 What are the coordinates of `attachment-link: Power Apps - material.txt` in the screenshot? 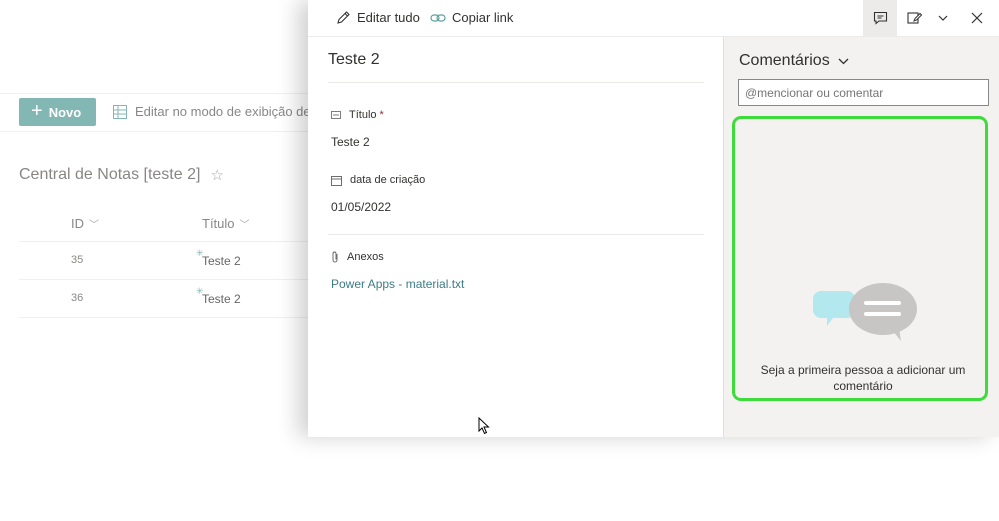 It's located at (397, 284).